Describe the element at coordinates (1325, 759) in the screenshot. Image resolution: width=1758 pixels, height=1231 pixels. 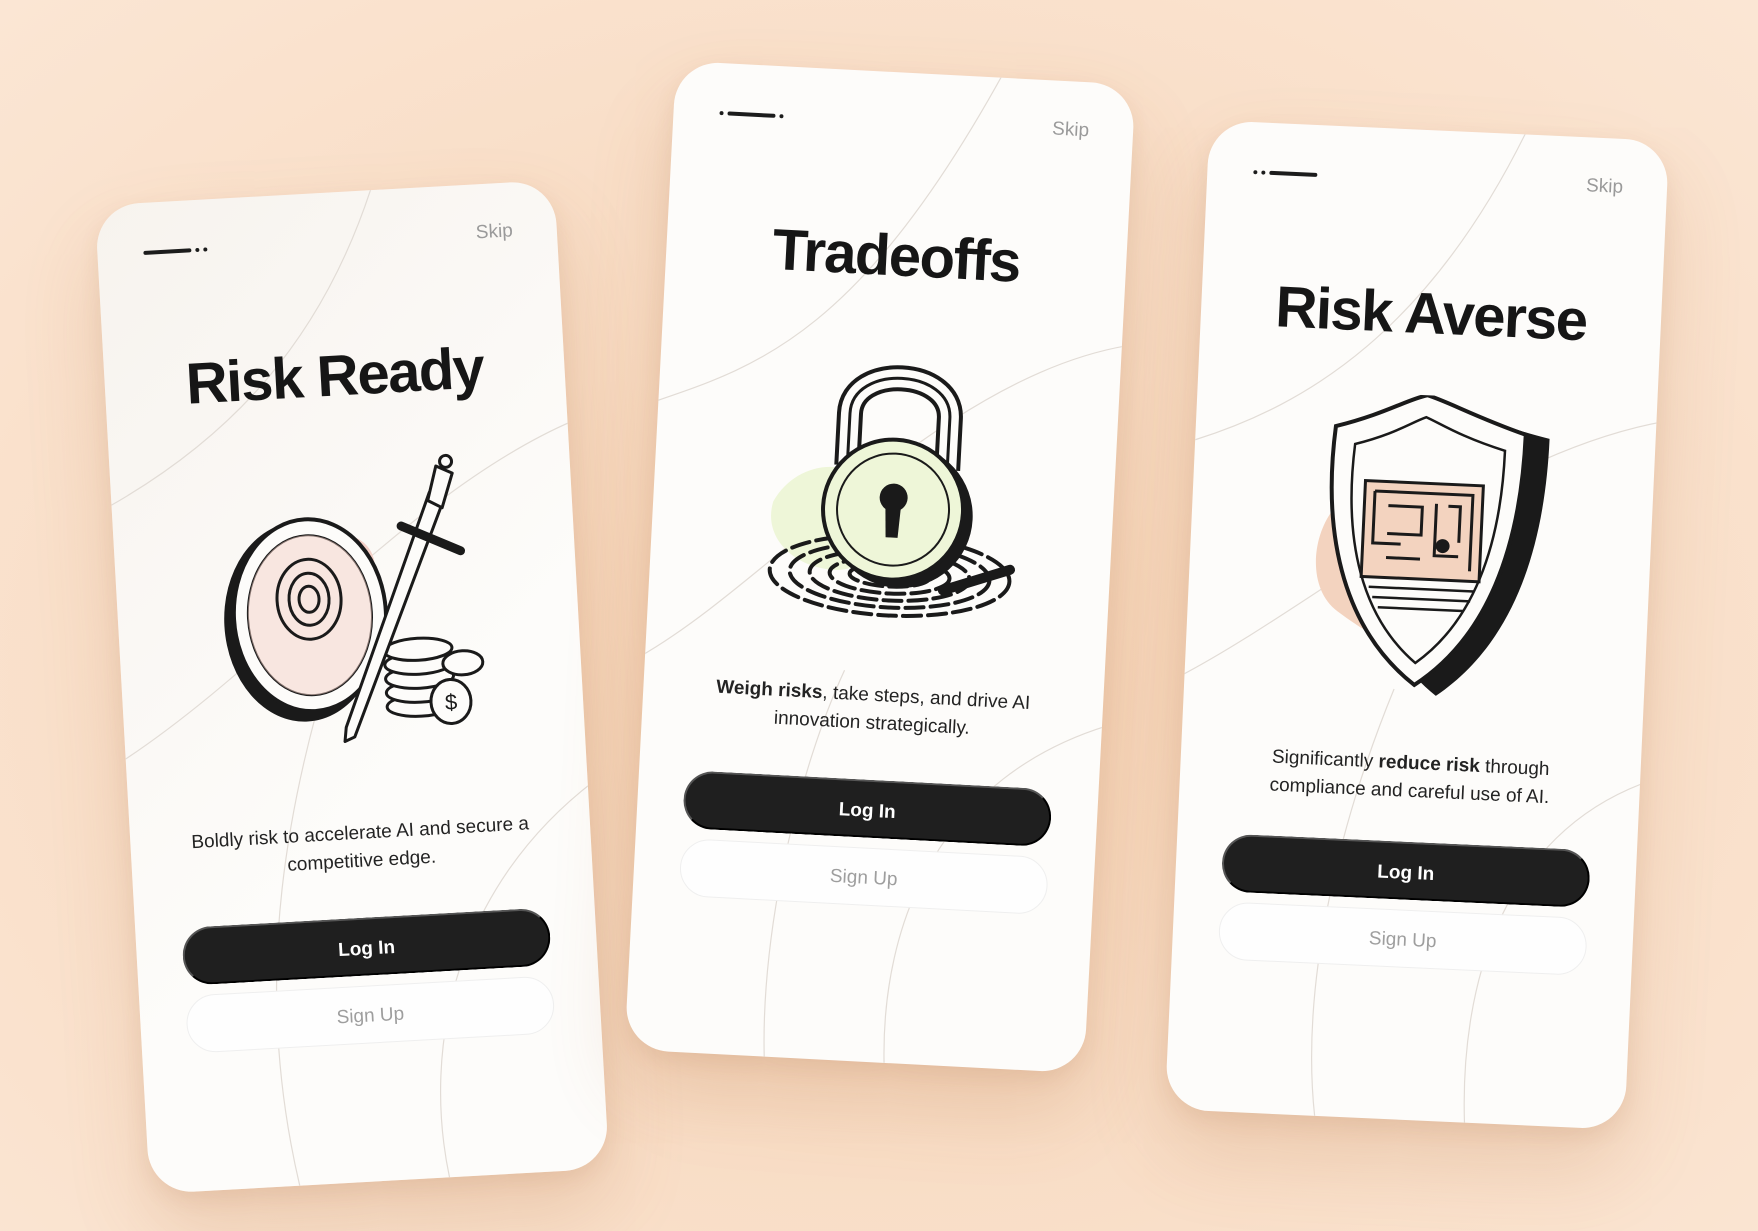
I see `description-text: Significantly` at that location.